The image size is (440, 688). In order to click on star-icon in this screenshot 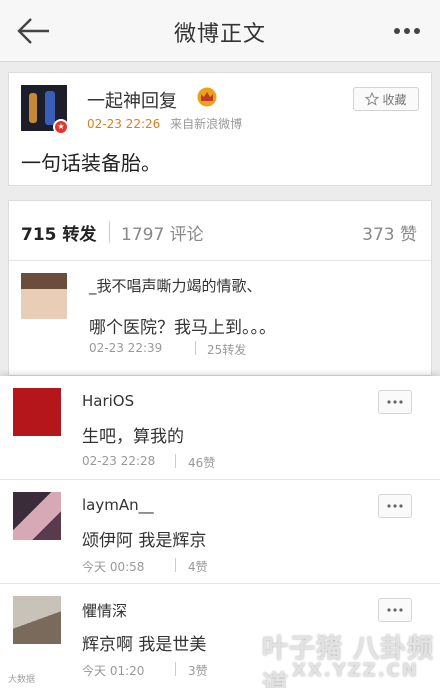, I will do `click(372, 99)`.